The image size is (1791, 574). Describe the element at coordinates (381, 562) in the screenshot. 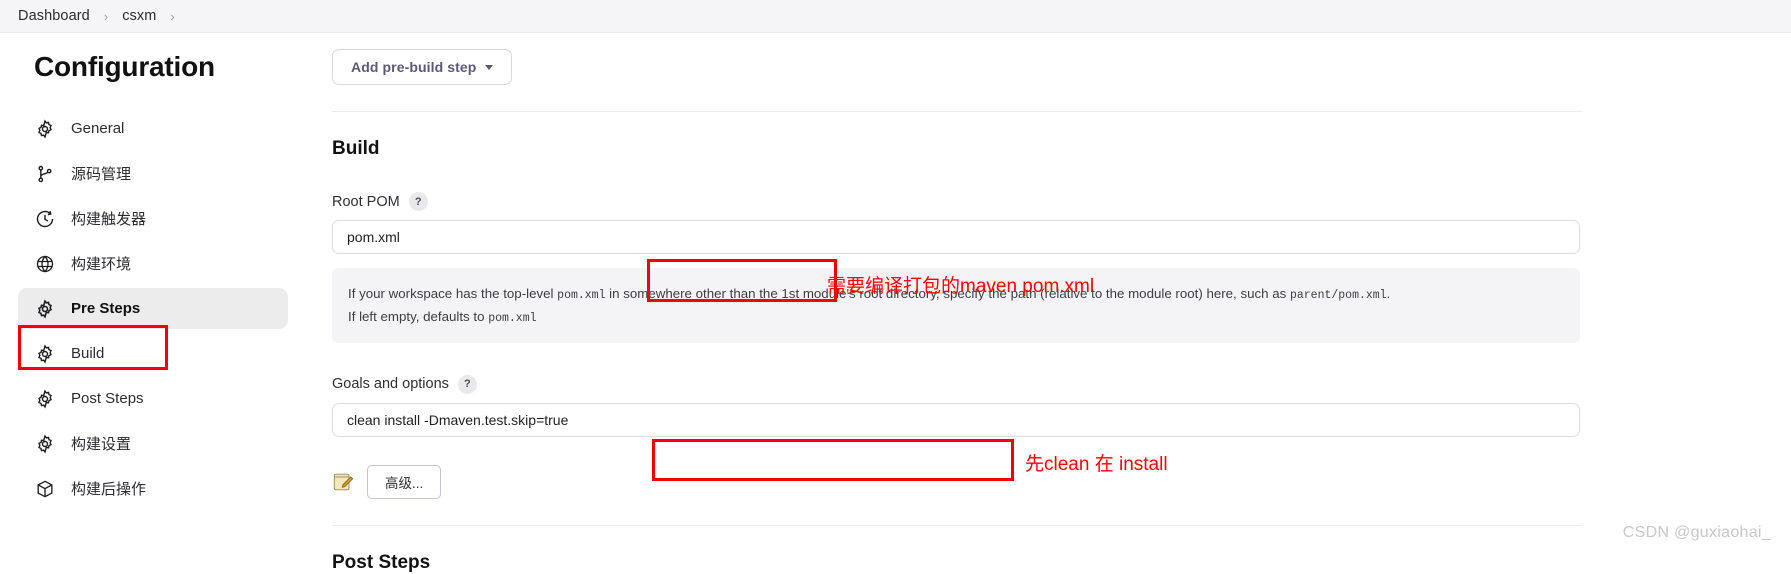

I see `post-steps-section-heading: Post Steps` at that location.